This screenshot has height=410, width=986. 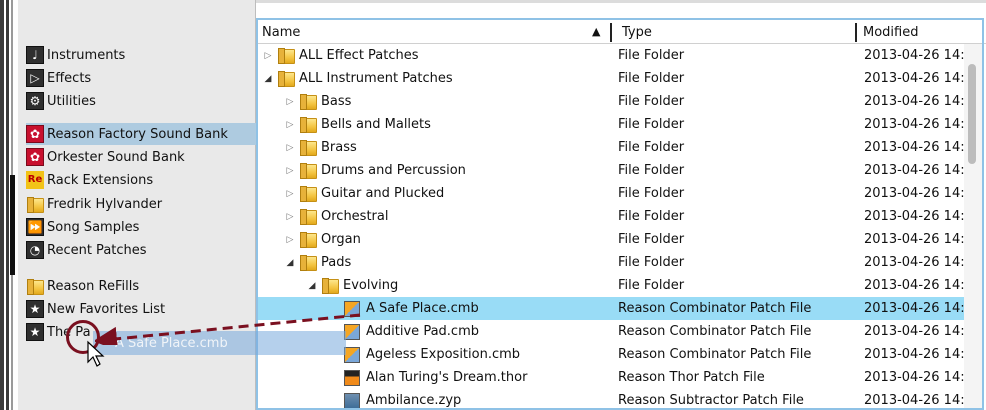 I want to click on sort-ascending-icon: ▲, so click(x=596, y=31).